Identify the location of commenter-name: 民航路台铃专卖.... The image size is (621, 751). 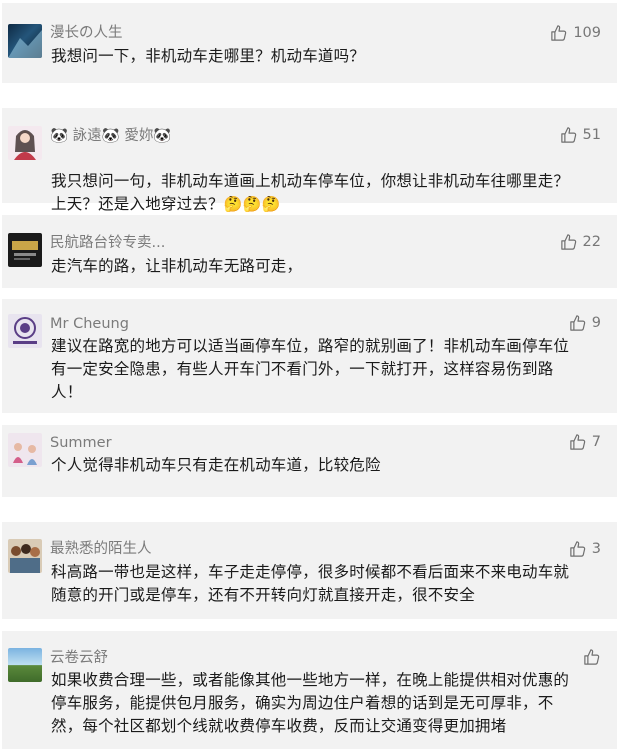
(108, 243).